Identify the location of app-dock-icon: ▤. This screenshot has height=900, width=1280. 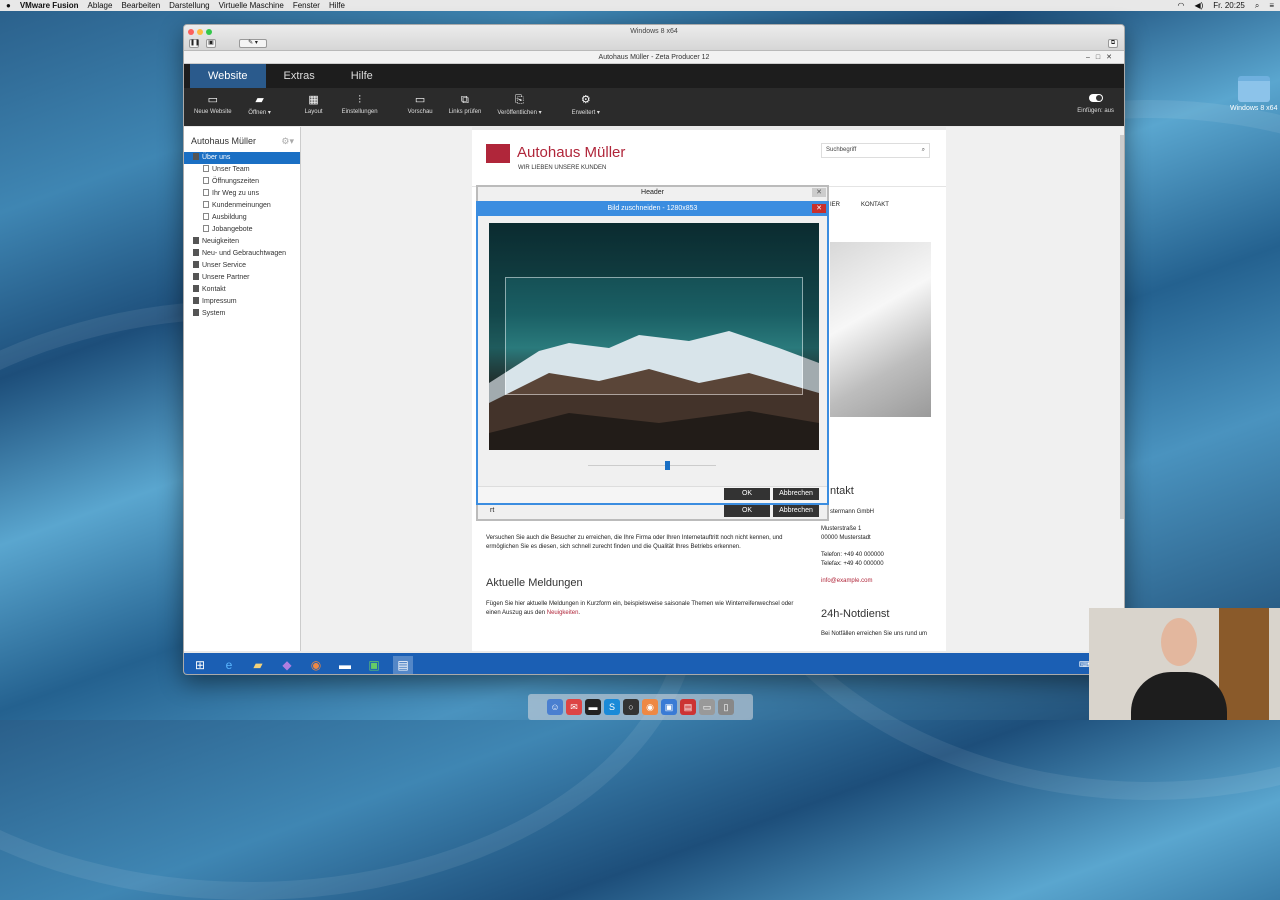
(688, 707).